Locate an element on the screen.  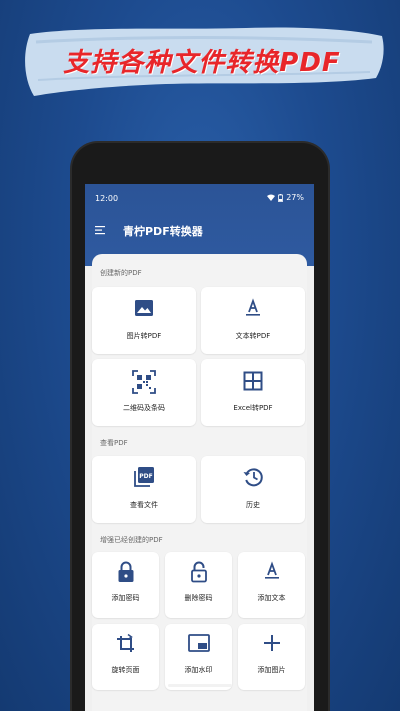
rotate-page-button: 旋转页面 is located at coordinates (125, 657).